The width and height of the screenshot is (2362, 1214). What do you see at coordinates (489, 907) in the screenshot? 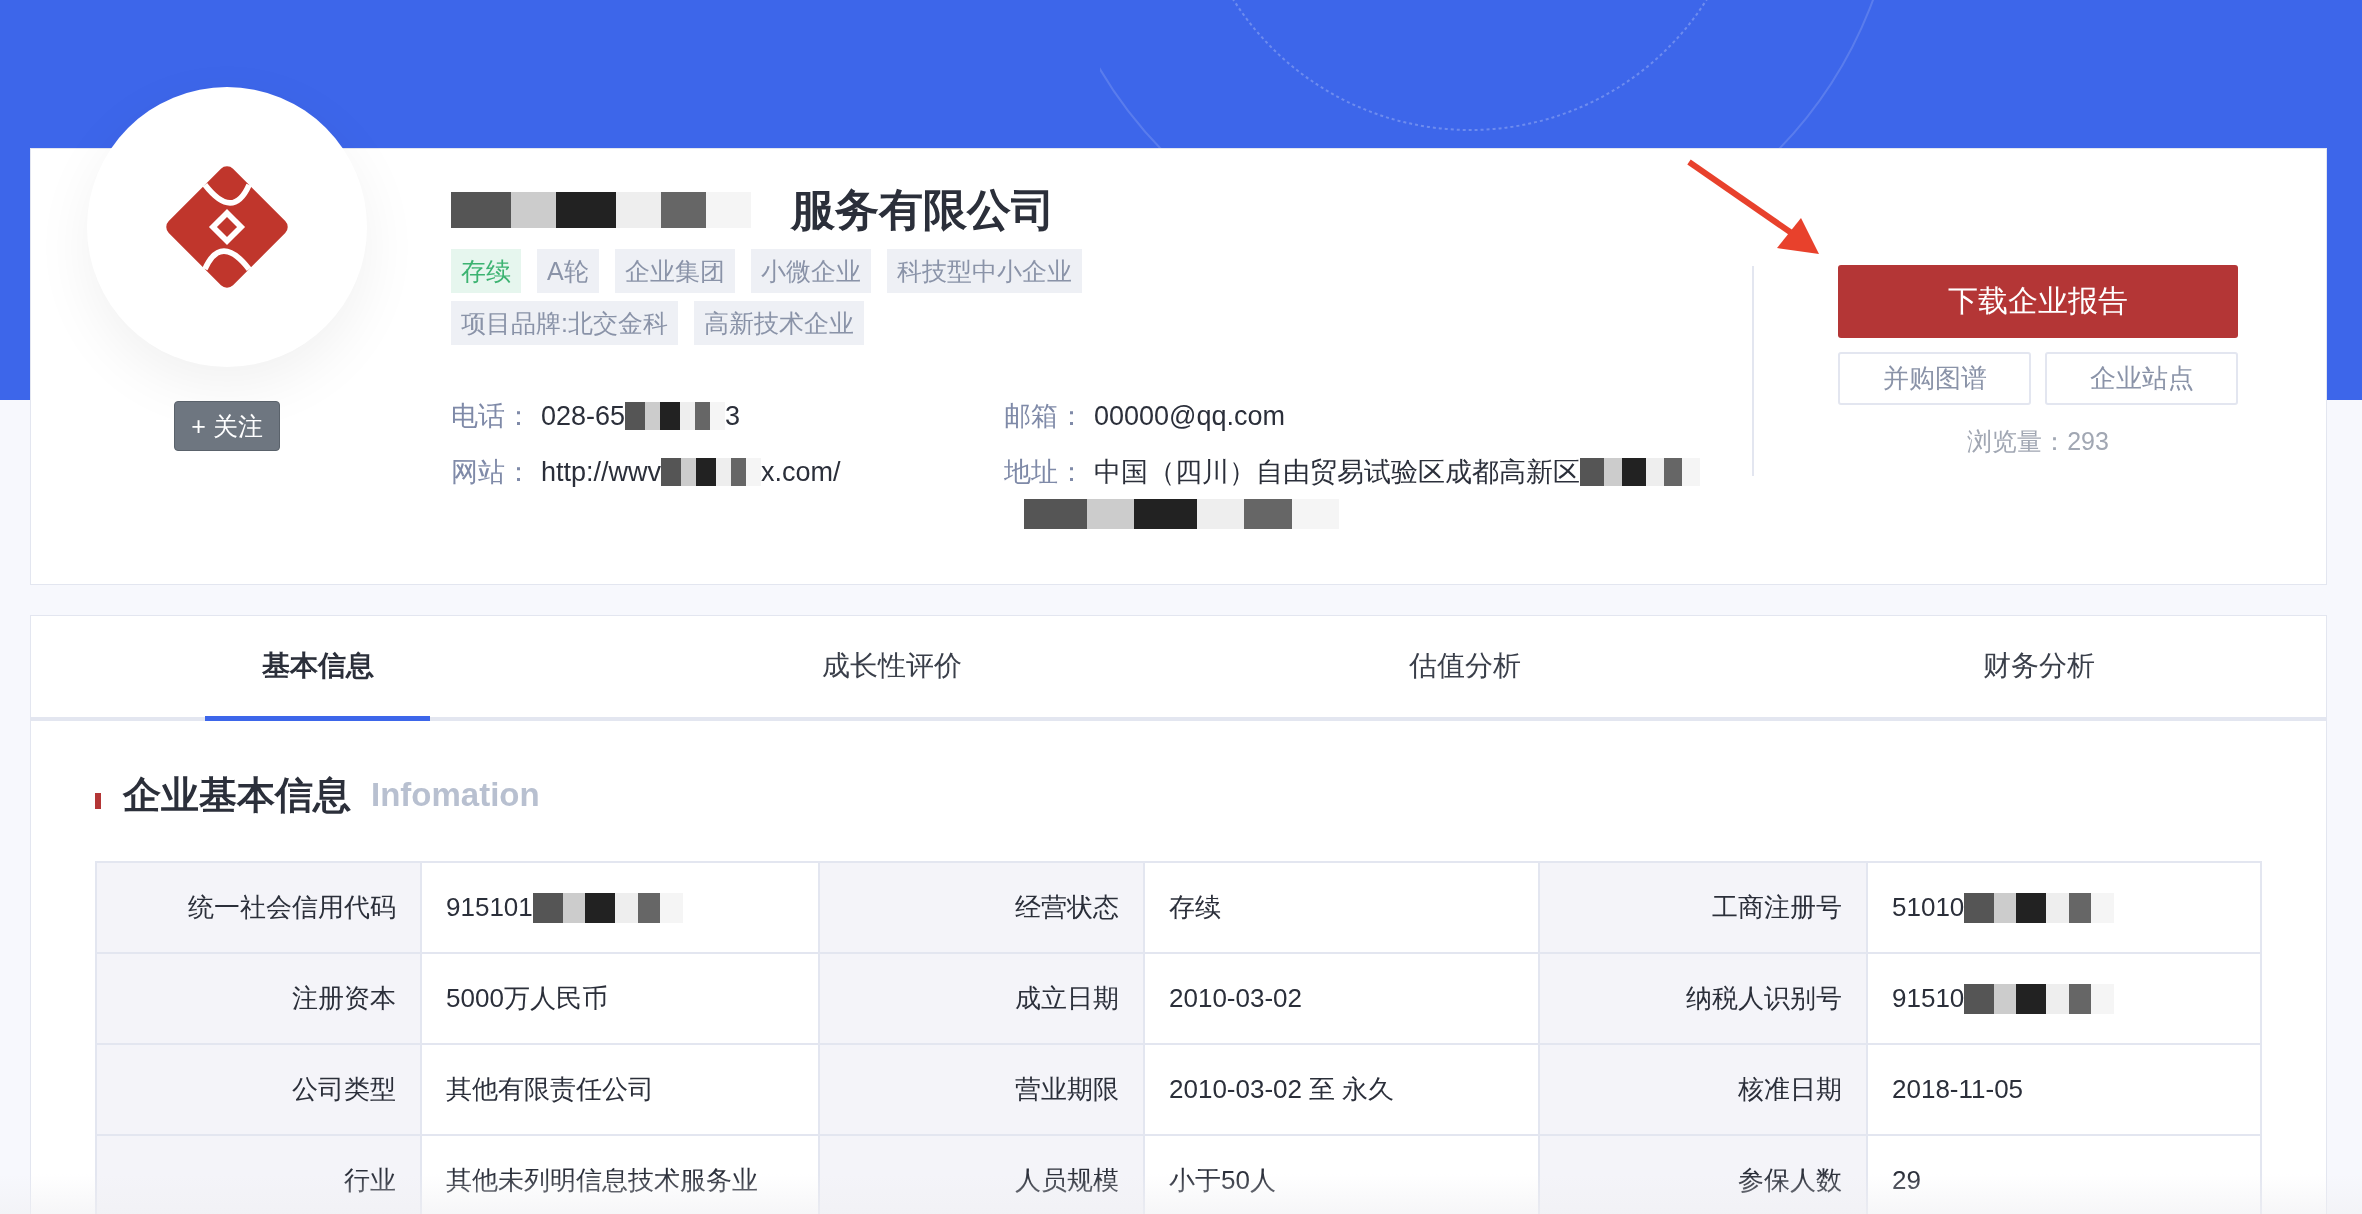
I see `value-text: 915101` at bounding box center [489, 907].